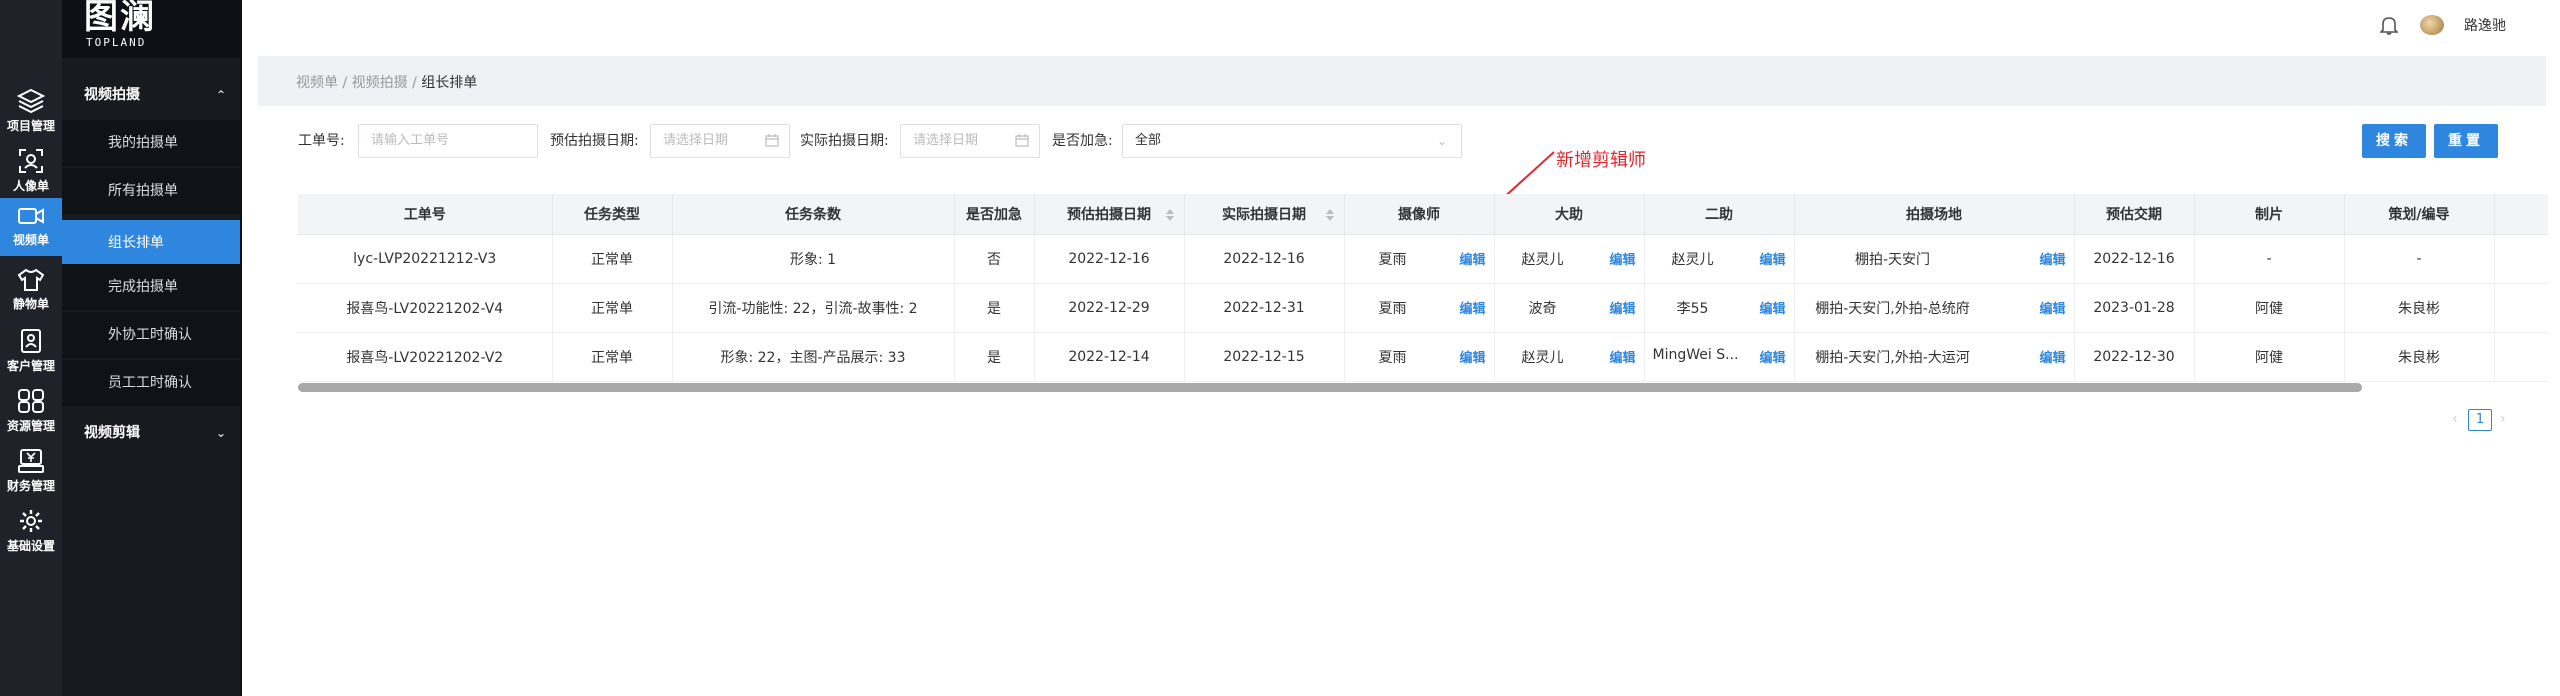 The image size is (2560, 696). Describe the element at coordinates (152, 143) in the screenshot. I see `subnav-item-my-shoots: 我的拍摄单` at that location.